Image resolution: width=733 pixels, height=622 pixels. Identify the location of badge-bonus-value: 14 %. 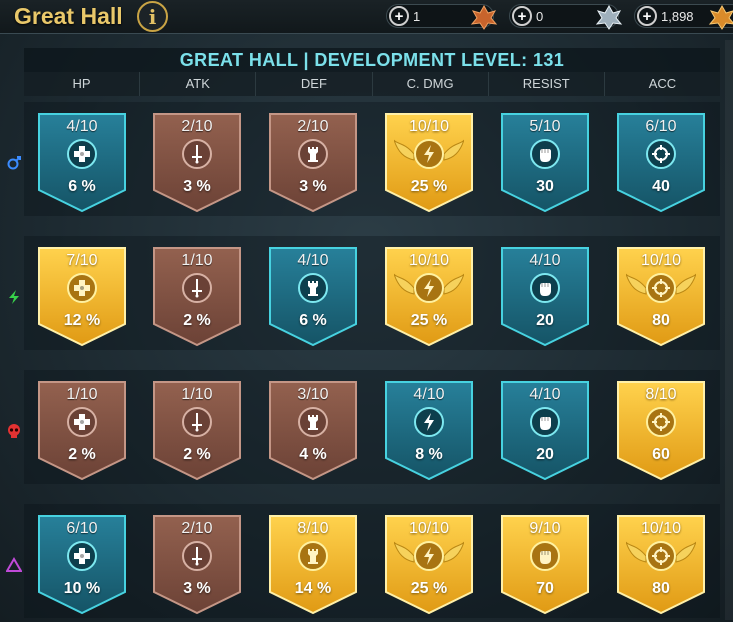
(313, 588).